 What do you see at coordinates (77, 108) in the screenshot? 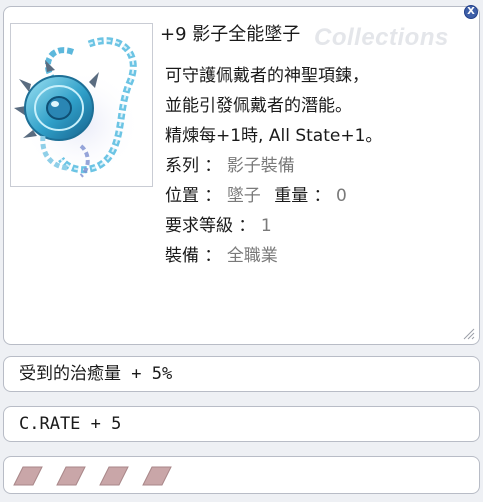
I see `shadow-pendant-icon` at bounding box center [77, 108].